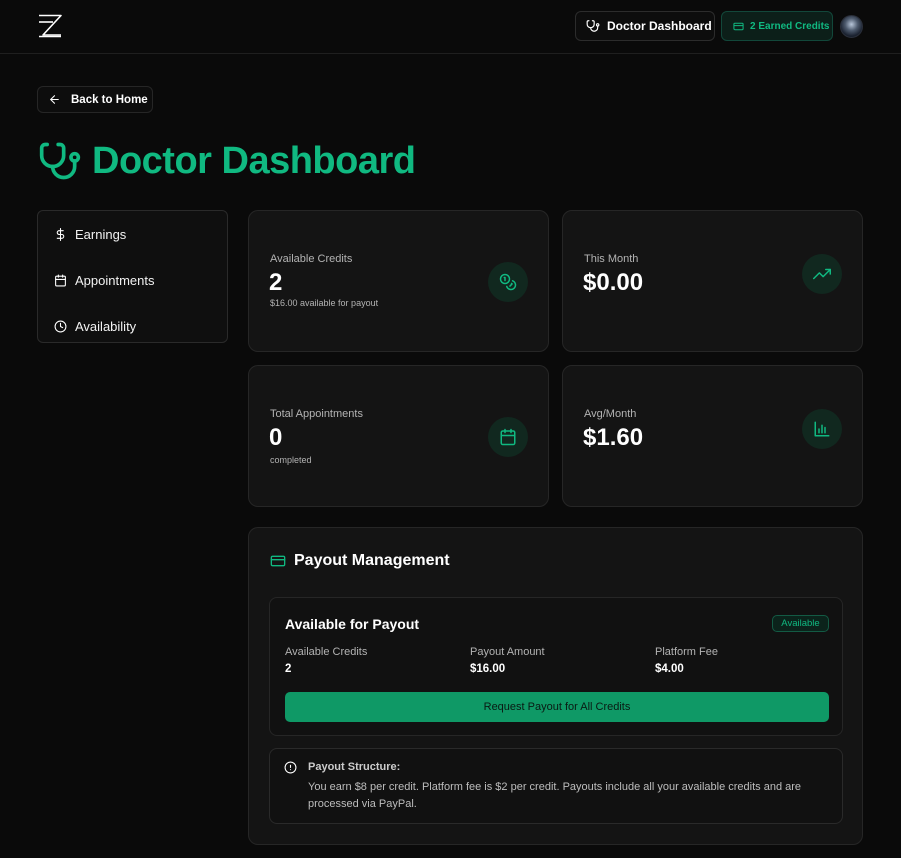  I want to click on card-subtext: $16.00 available for payout, so click(324, 303).